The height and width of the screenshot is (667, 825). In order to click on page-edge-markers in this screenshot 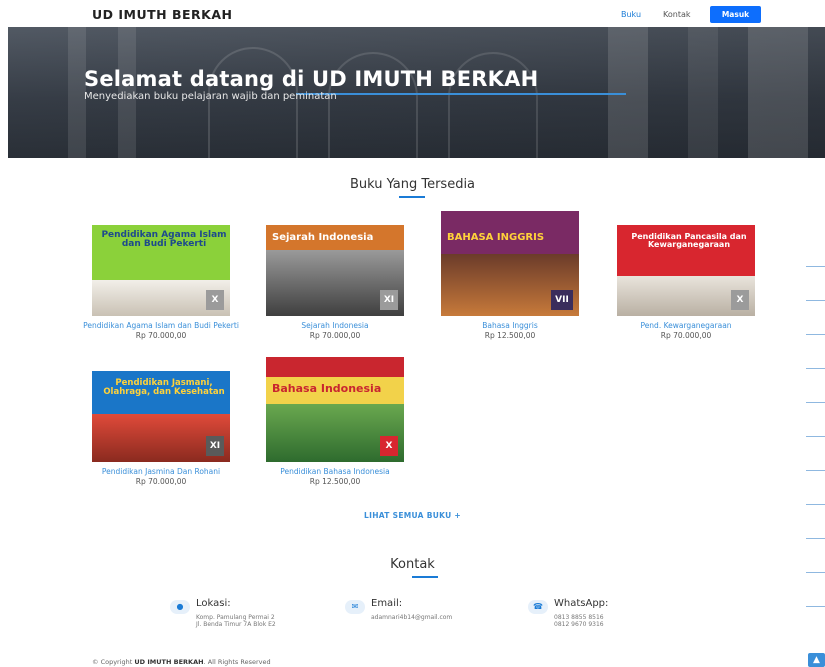, I will do `click(815, 453)`.